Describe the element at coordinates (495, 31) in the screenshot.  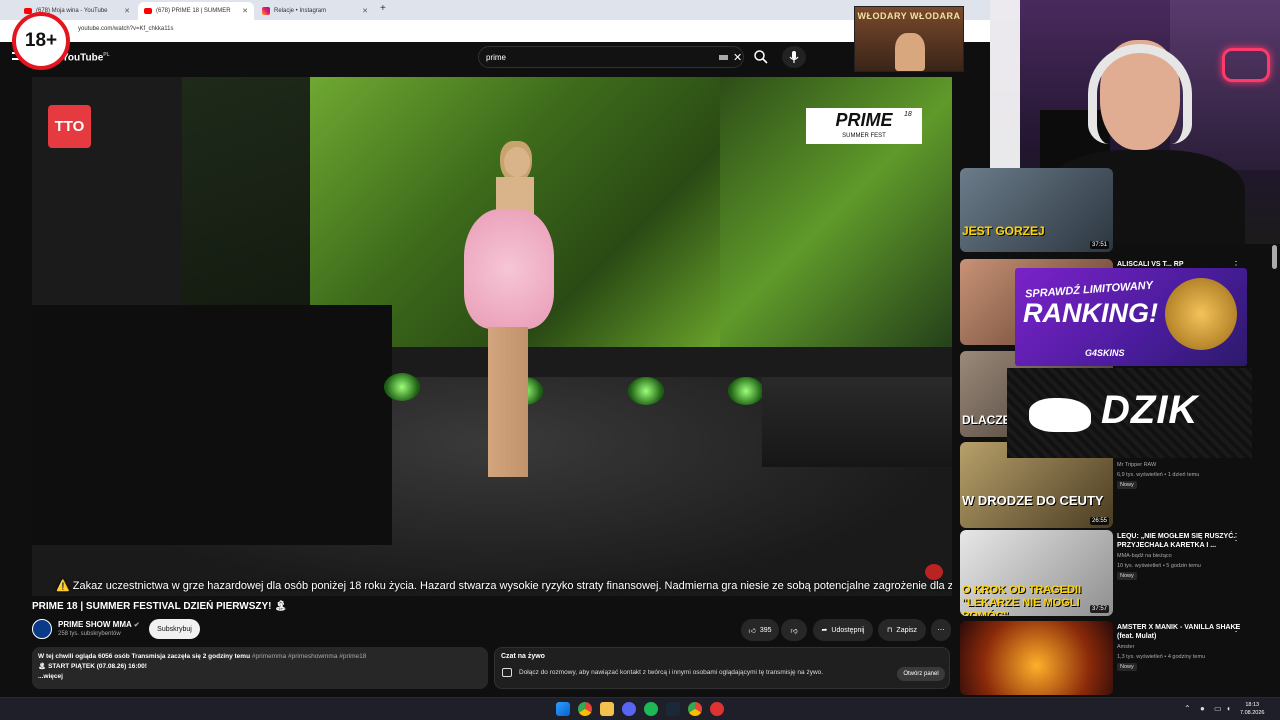
I see `address-bar: youtube.com/watch?v=Kf_chkka11s` at that location.